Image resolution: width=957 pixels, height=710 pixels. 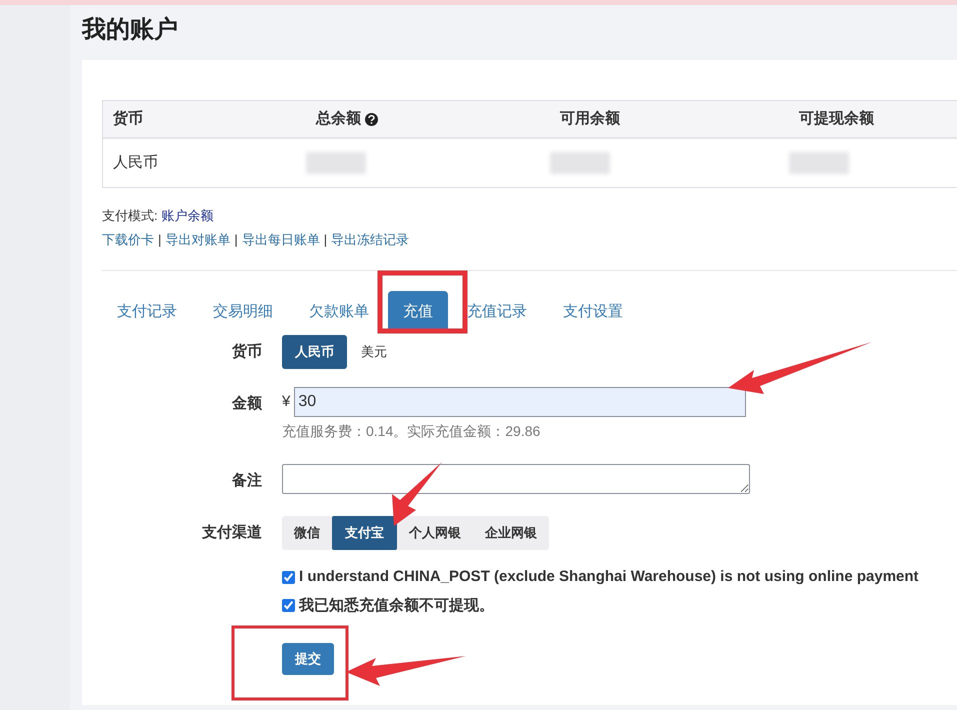 I want to click on column-header: 可用余额, so click(x=590, y=118).